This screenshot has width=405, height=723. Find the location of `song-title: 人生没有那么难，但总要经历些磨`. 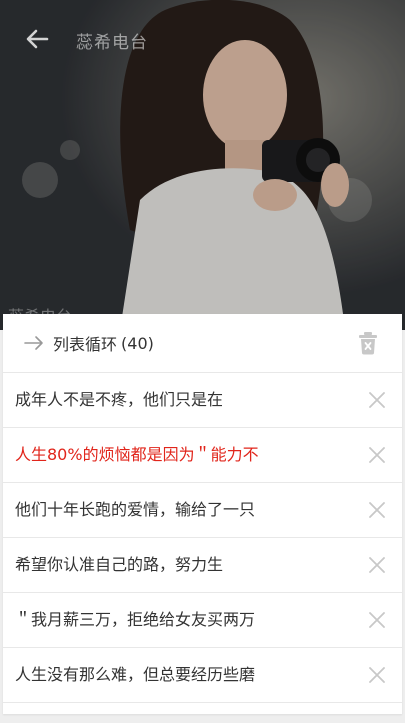

song-title: 人生没有那么难，但总要经历些磨 is located at coordinates (135, 675).